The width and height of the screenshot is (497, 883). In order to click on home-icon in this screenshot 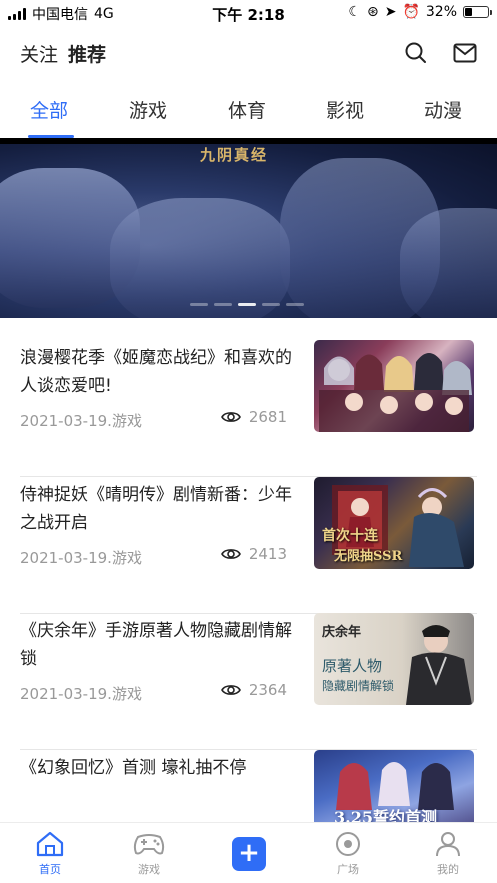, I will do `click(50, 844)`.